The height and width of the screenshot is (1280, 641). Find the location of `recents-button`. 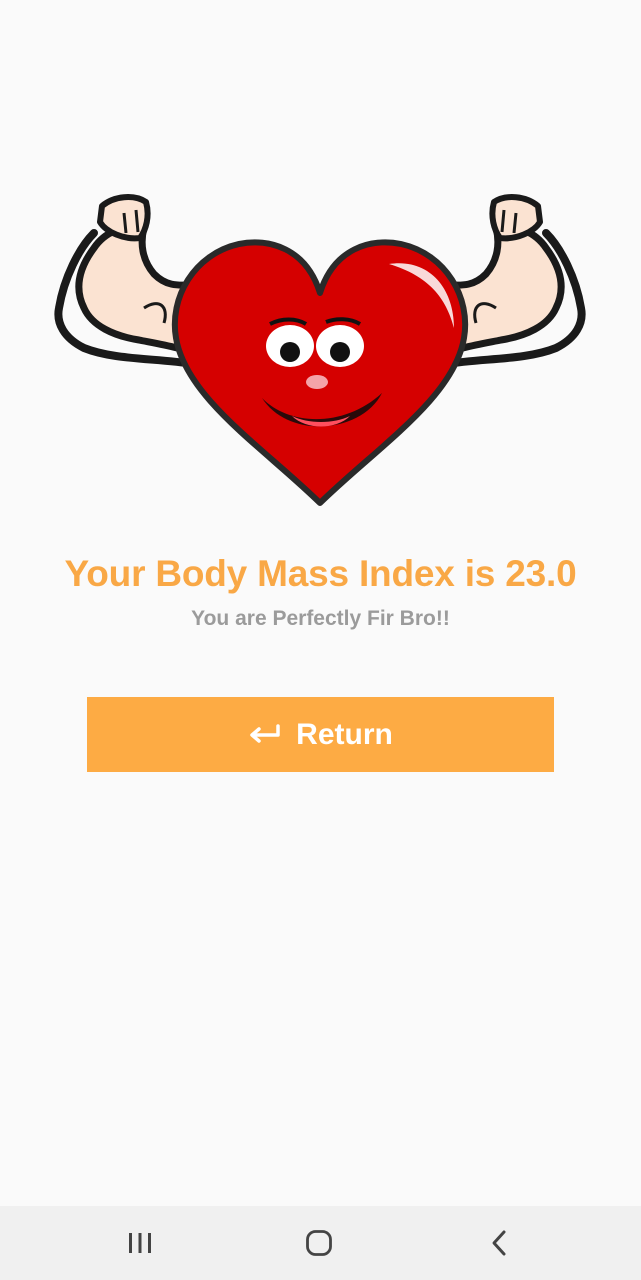

recents-button is located at coordinates (140, 1243).